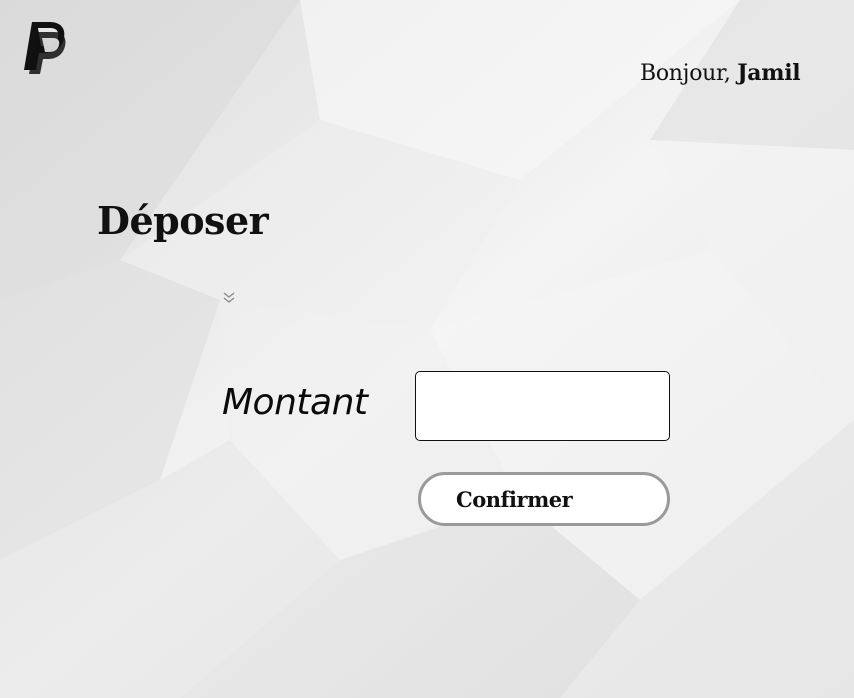  I want to click on greeting-prefix: Bonjour,, so click(689, 73).